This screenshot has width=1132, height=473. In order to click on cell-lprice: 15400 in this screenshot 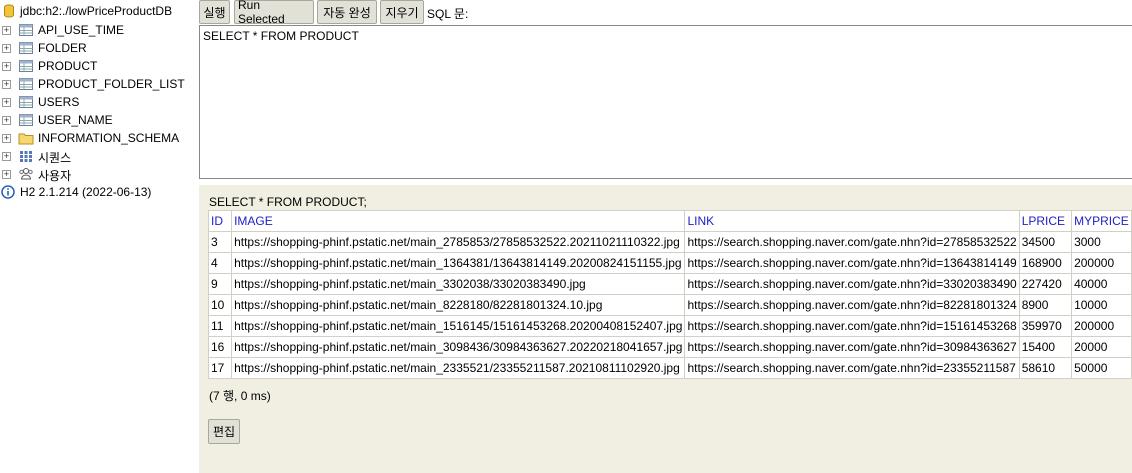, I will do `click(1045, 347)`.